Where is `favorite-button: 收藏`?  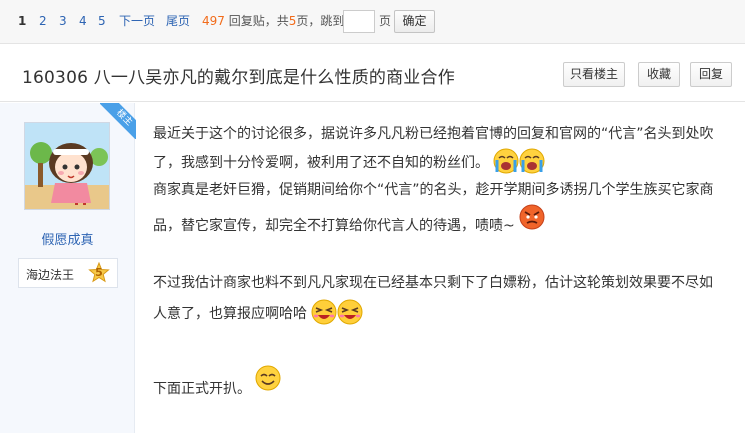 favorite-button: 收藏 is located at coordinates (659, 74).